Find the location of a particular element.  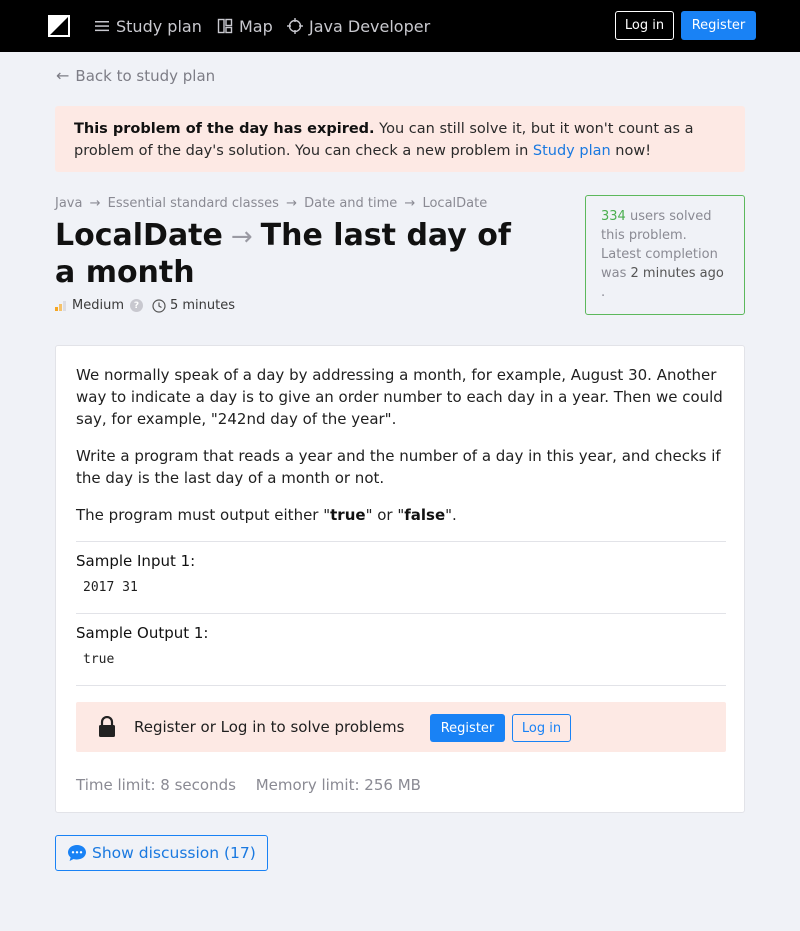

show-discussion-button: Show discussion (17) is located at coordinates (161, 853).